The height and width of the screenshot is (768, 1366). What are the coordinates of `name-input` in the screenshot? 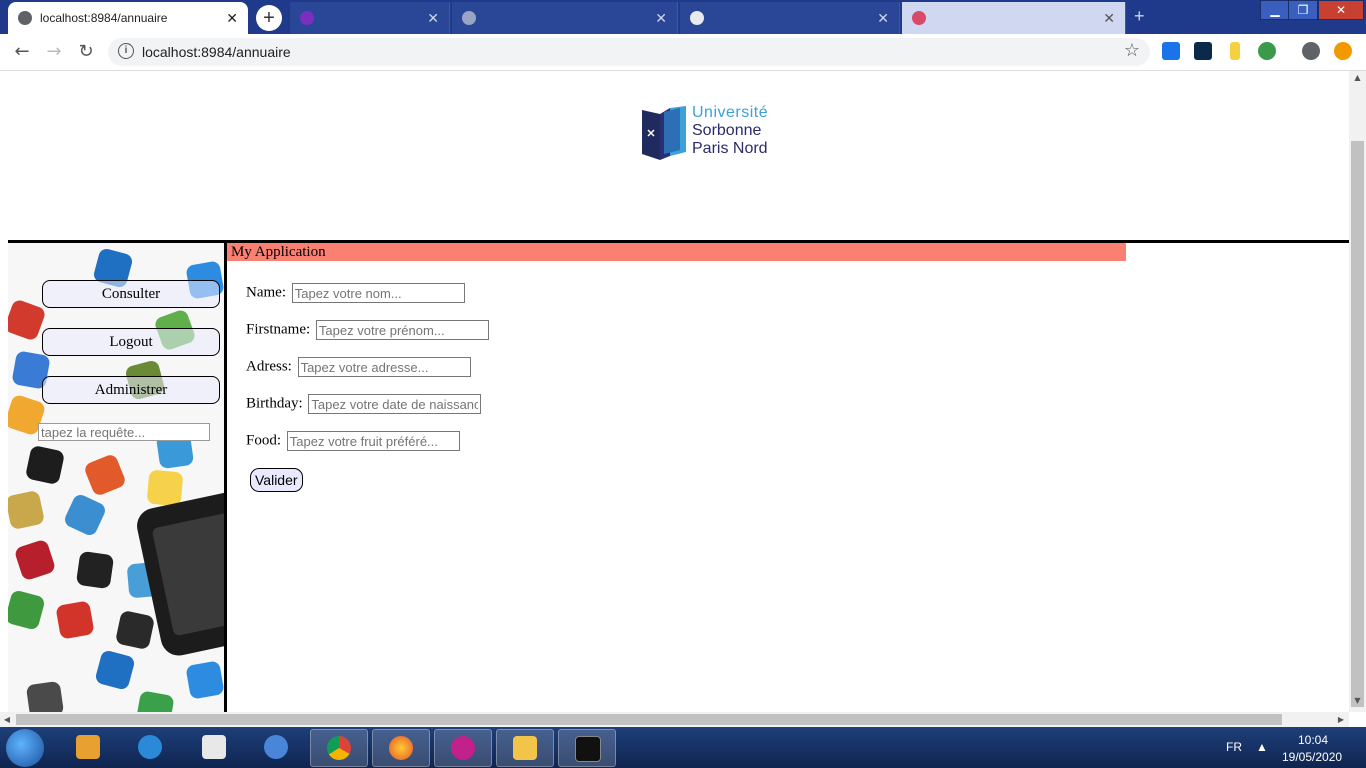 It's located at (378, 293).